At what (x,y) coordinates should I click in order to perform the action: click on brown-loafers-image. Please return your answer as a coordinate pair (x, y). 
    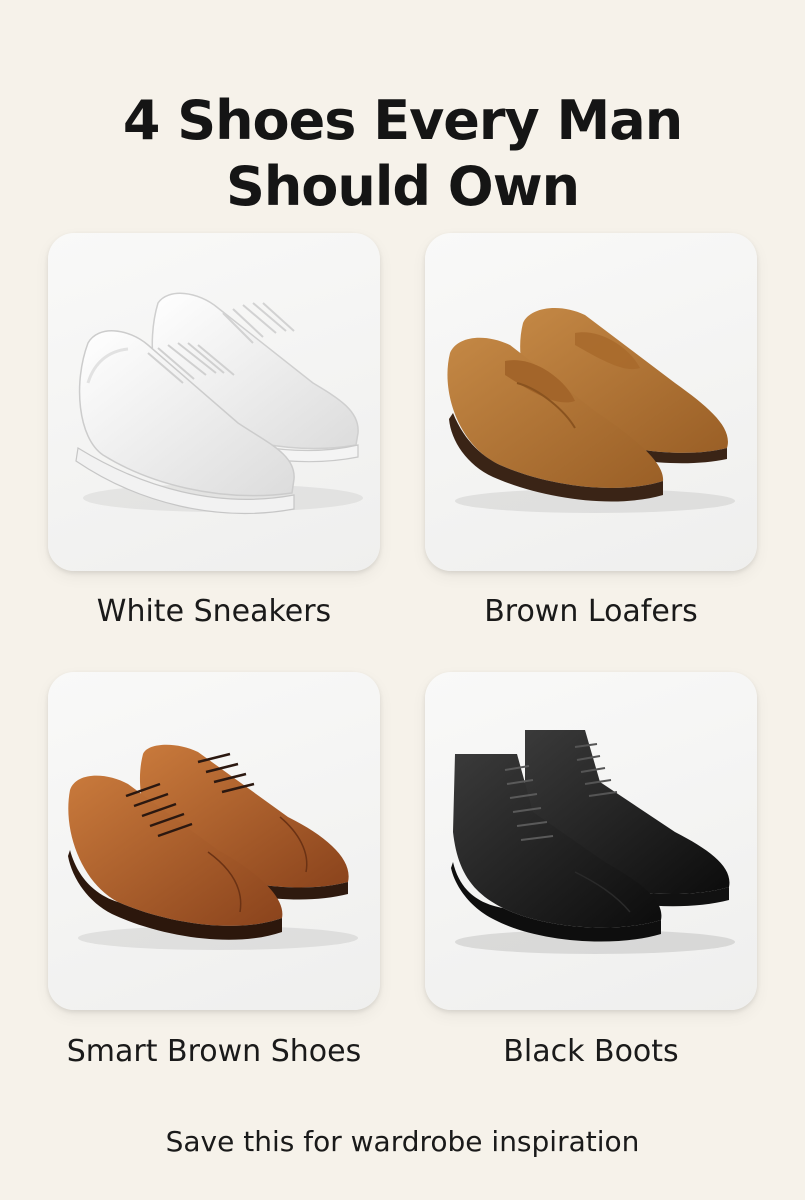
    Looking at the image, I should click on (591, 410).